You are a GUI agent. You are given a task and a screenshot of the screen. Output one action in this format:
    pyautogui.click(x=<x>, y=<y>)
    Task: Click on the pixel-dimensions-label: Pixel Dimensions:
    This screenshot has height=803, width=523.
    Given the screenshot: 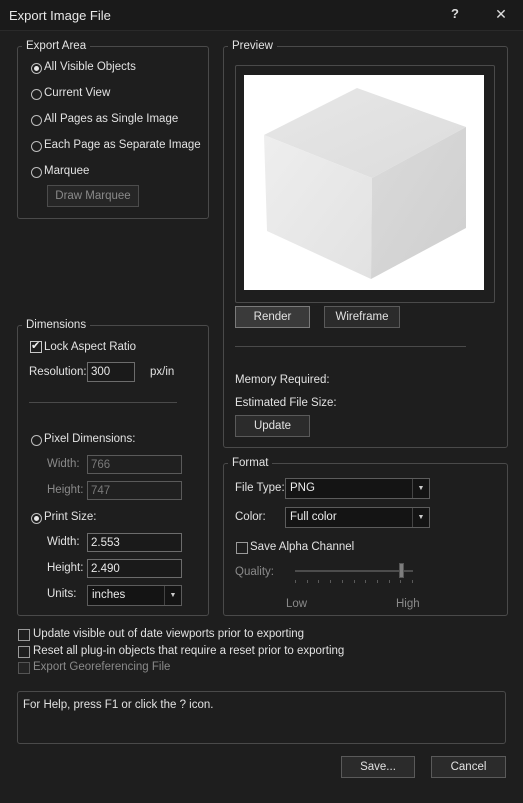 What is the action you would take?
    pyautogui.click(x=89, y=439)
    